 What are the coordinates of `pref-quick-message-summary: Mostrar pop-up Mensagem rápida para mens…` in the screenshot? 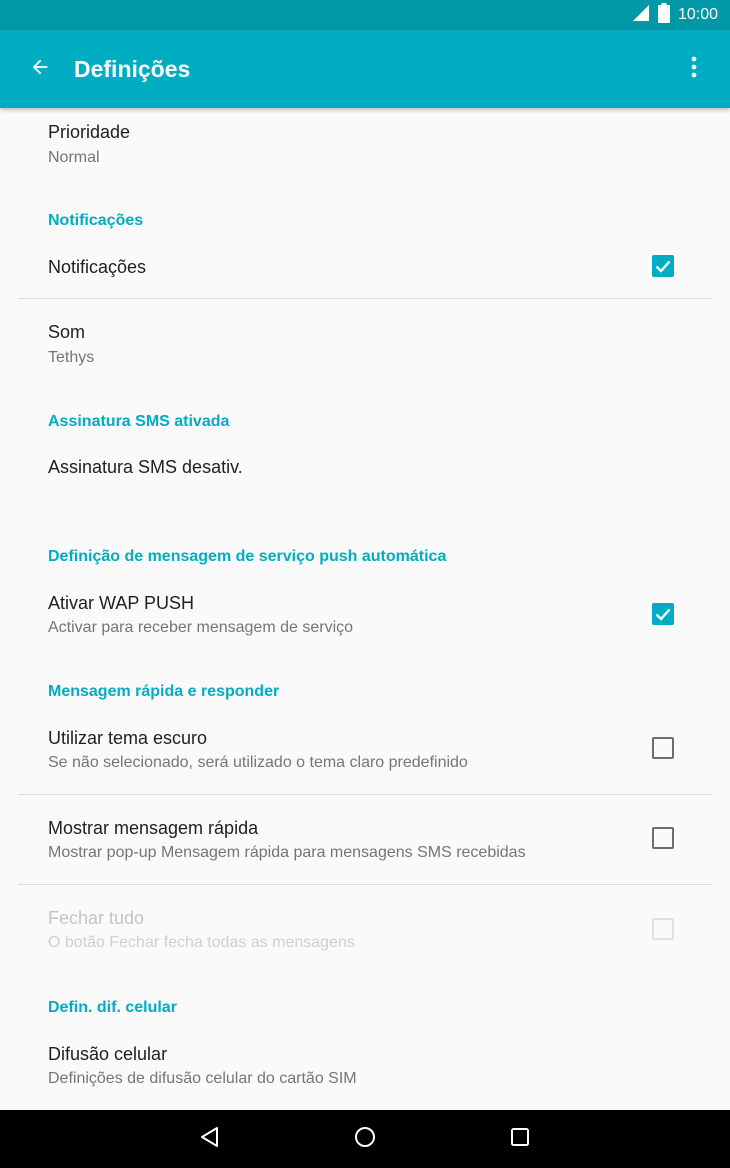 It's located at (287, 852).